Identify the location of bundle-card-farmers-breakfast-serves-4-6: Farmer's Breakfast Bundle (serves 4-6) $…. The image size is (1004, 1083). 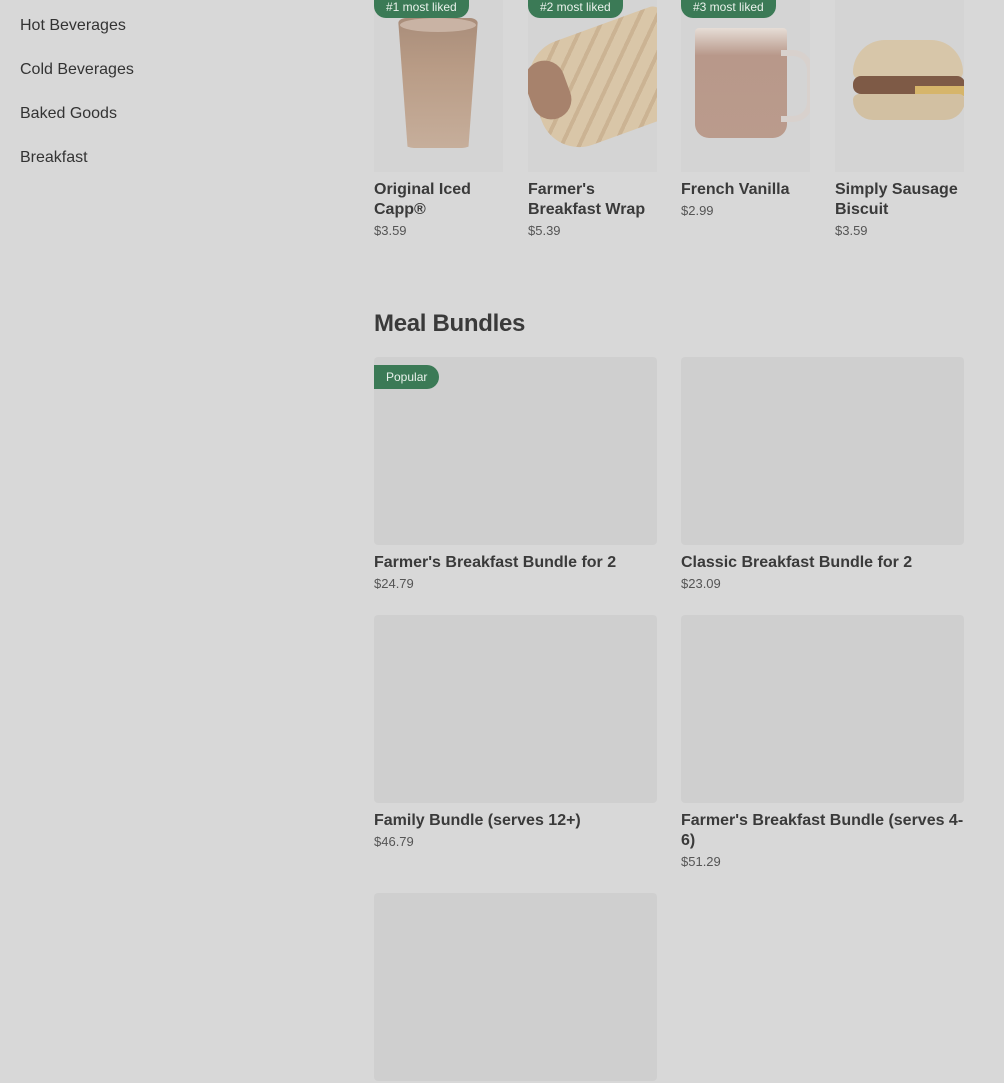
(822, 742).